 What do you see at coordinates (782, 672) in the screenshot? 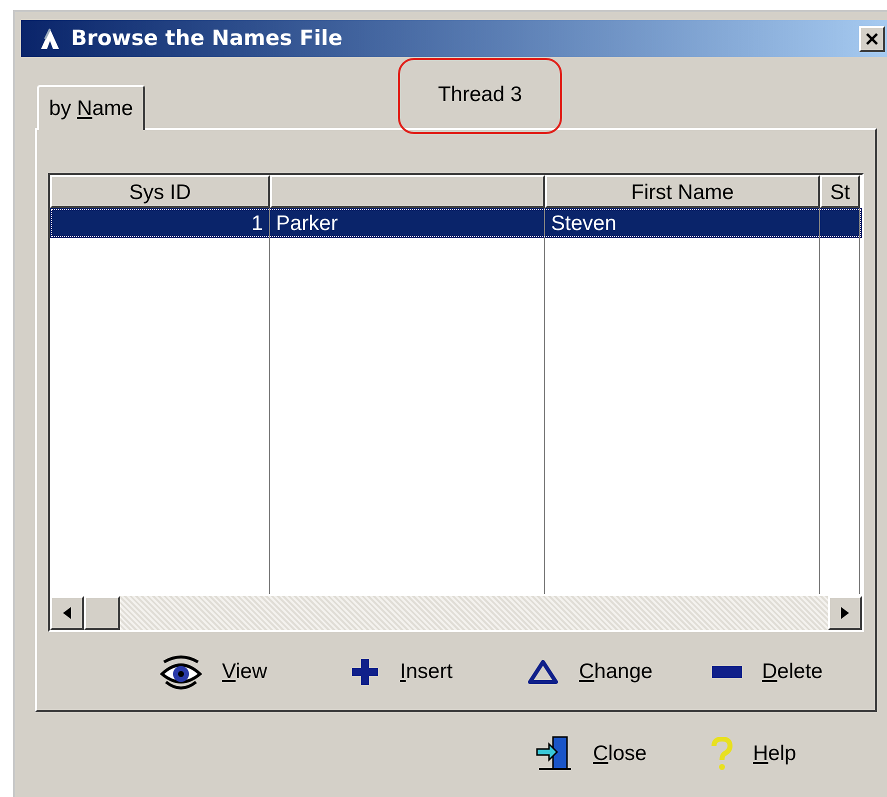
I see `delete-button: Delete` at bounding box center [782, 672].